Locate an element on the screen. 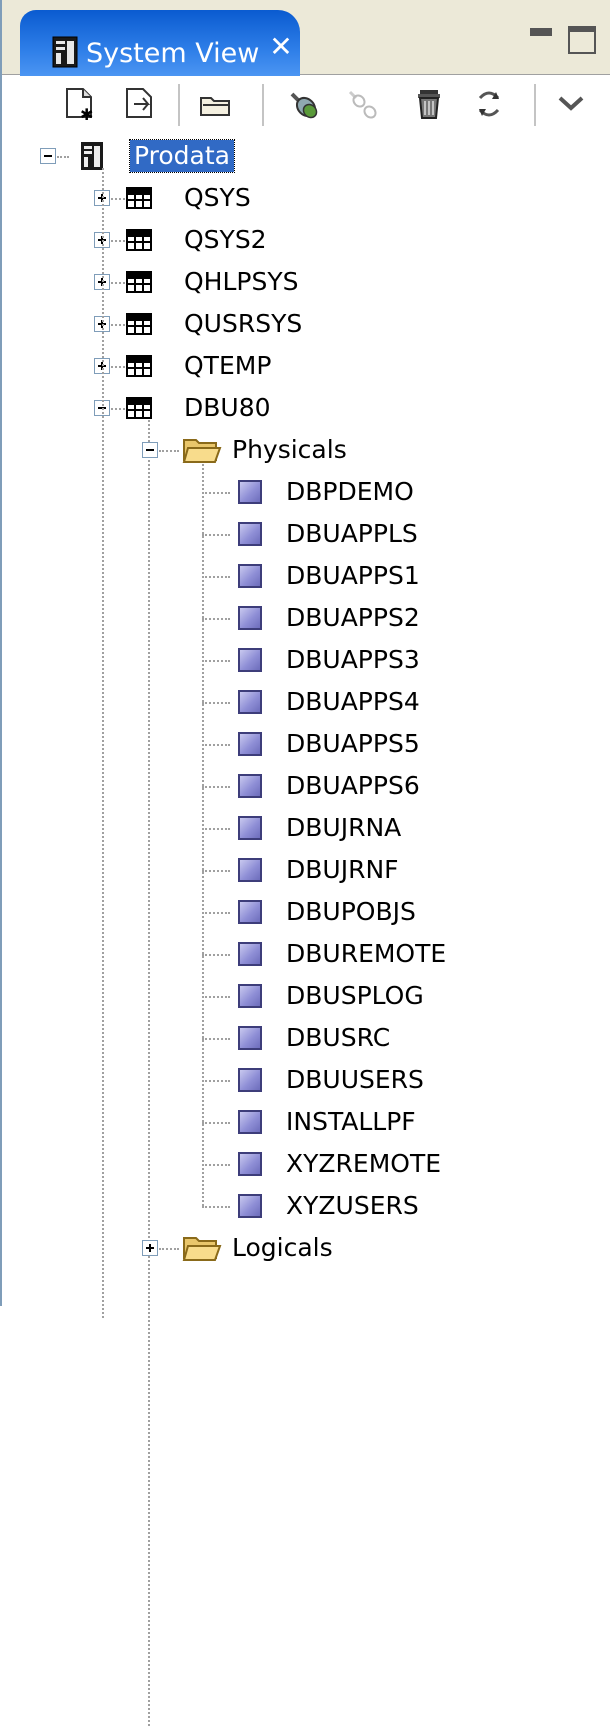 The height and width of the screenshot is (1726, 610). tree-node-library: DBU80 is located at coordinates (227, 408).